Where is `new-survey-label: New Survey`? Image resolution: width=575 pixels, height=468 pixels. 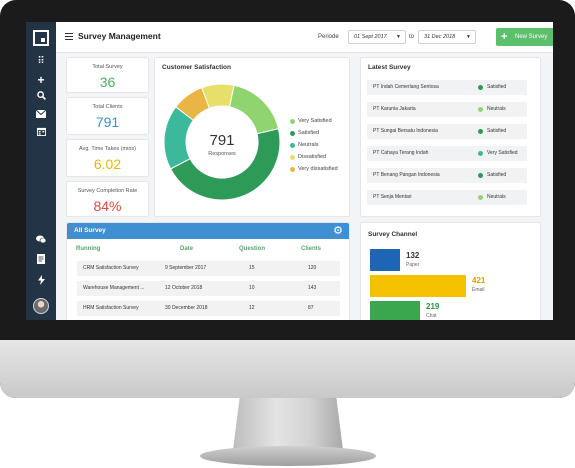 new-survey-label: New Survey is located at coordinates (531, 37).